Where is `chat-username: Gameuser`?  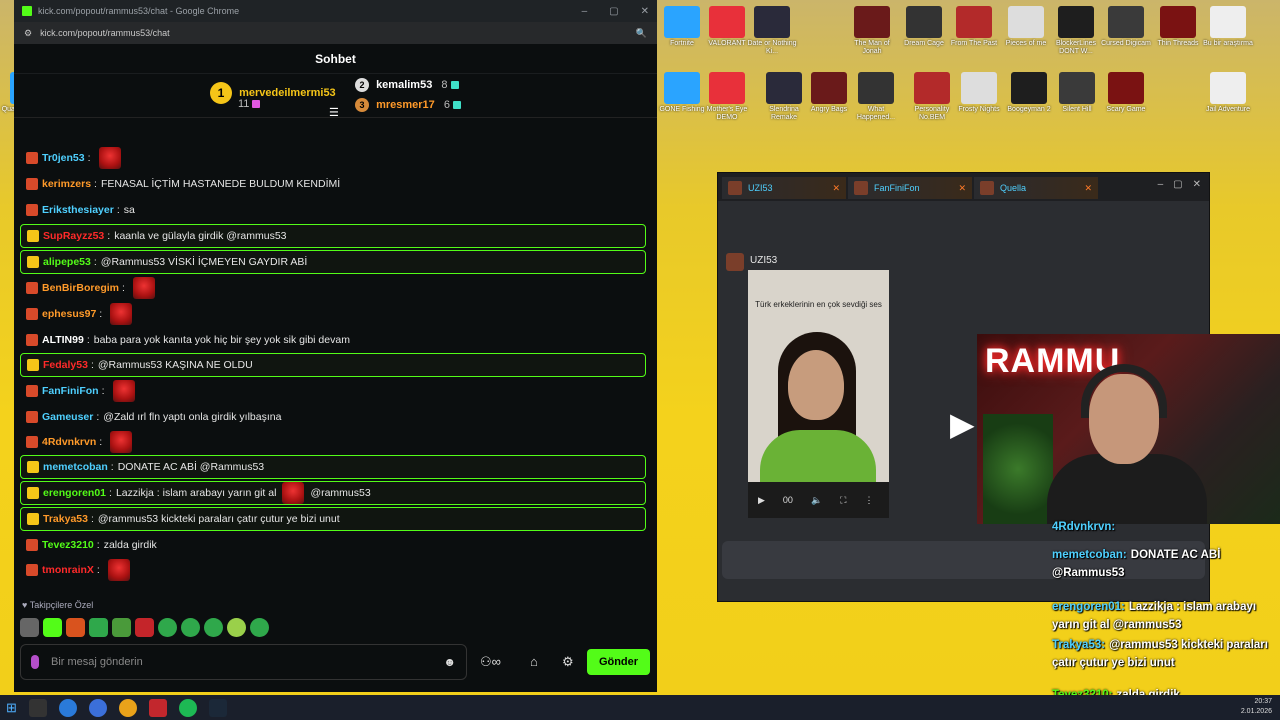 chat-username: Gameuser is located at coordinates (67, 417).